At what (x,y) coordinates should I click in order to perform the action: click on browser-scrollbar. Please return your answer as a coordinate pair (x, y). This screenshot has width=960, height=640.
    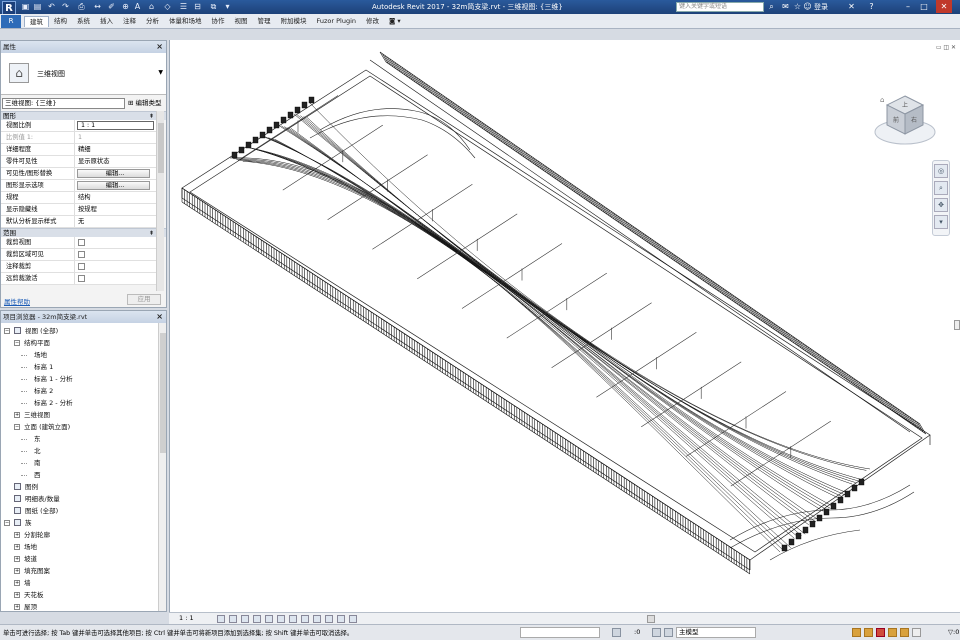
    Looking at the image, I should click on (162, 467).